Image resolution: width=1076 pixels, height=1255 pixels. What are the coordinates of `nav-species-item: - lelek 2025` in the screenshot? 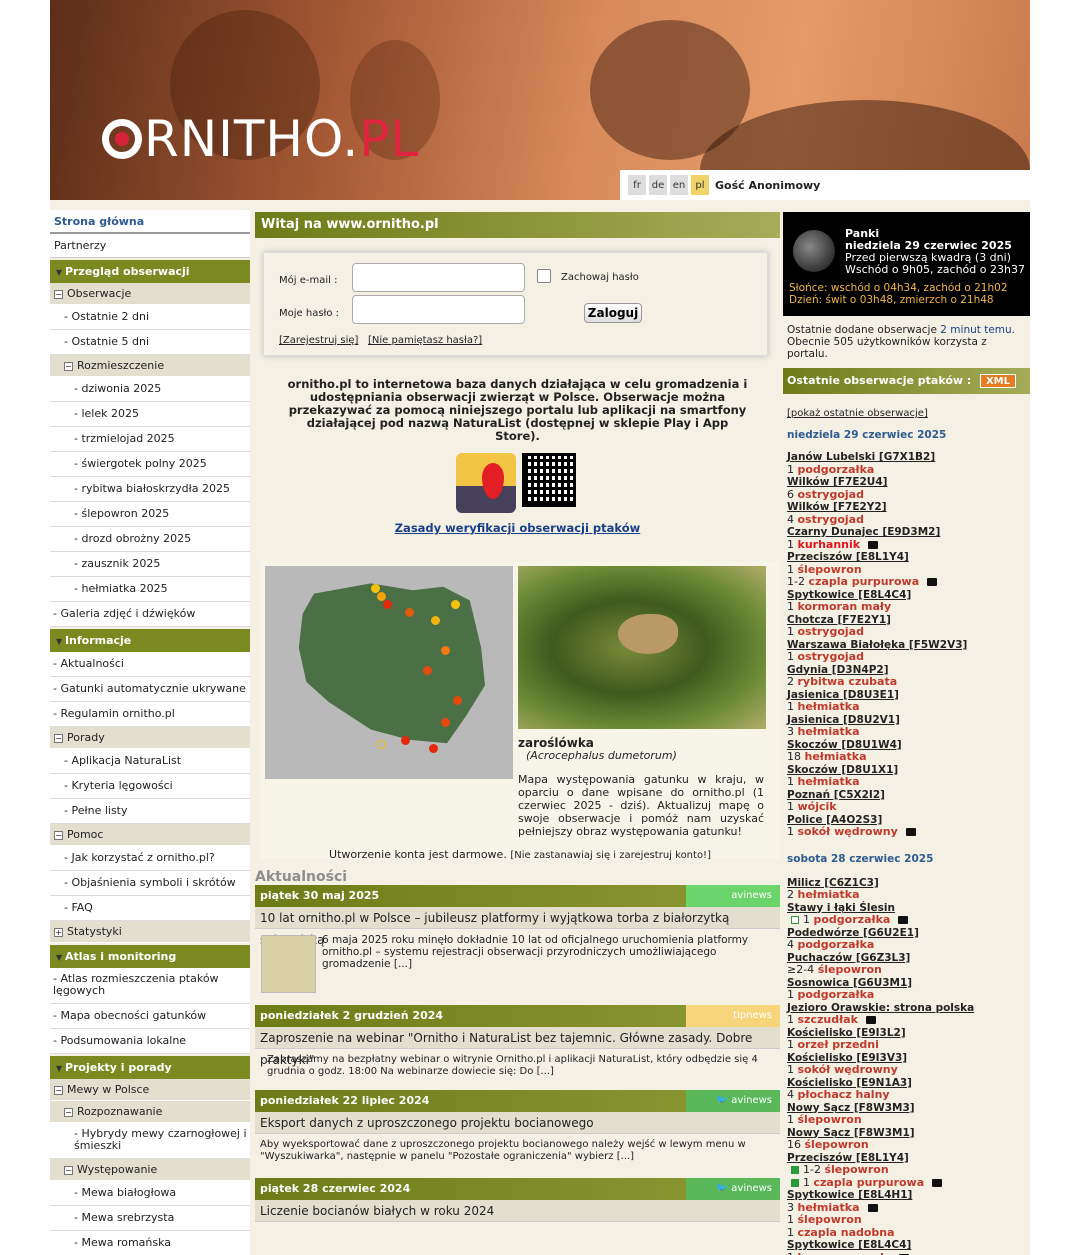 It's located at (150, 414).